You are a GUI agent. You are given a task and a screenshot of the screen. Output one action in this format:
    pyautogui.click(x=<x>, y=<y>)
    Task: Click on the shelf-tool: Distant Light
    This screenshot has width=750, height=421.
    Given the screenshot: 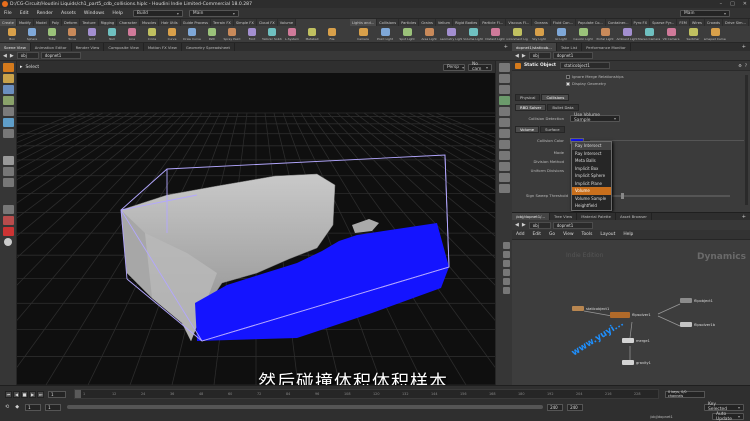 What is the action you would take?
    pyautogui.click(x=495, y=34)
    